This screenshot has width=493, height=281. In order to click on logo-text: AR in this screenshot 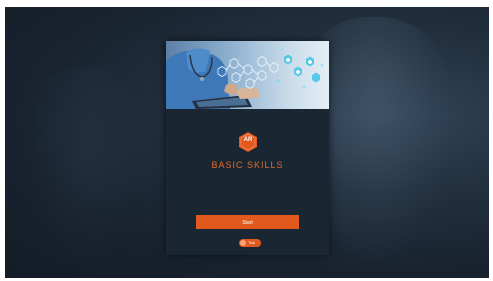, I will do `click(248, 140)`.